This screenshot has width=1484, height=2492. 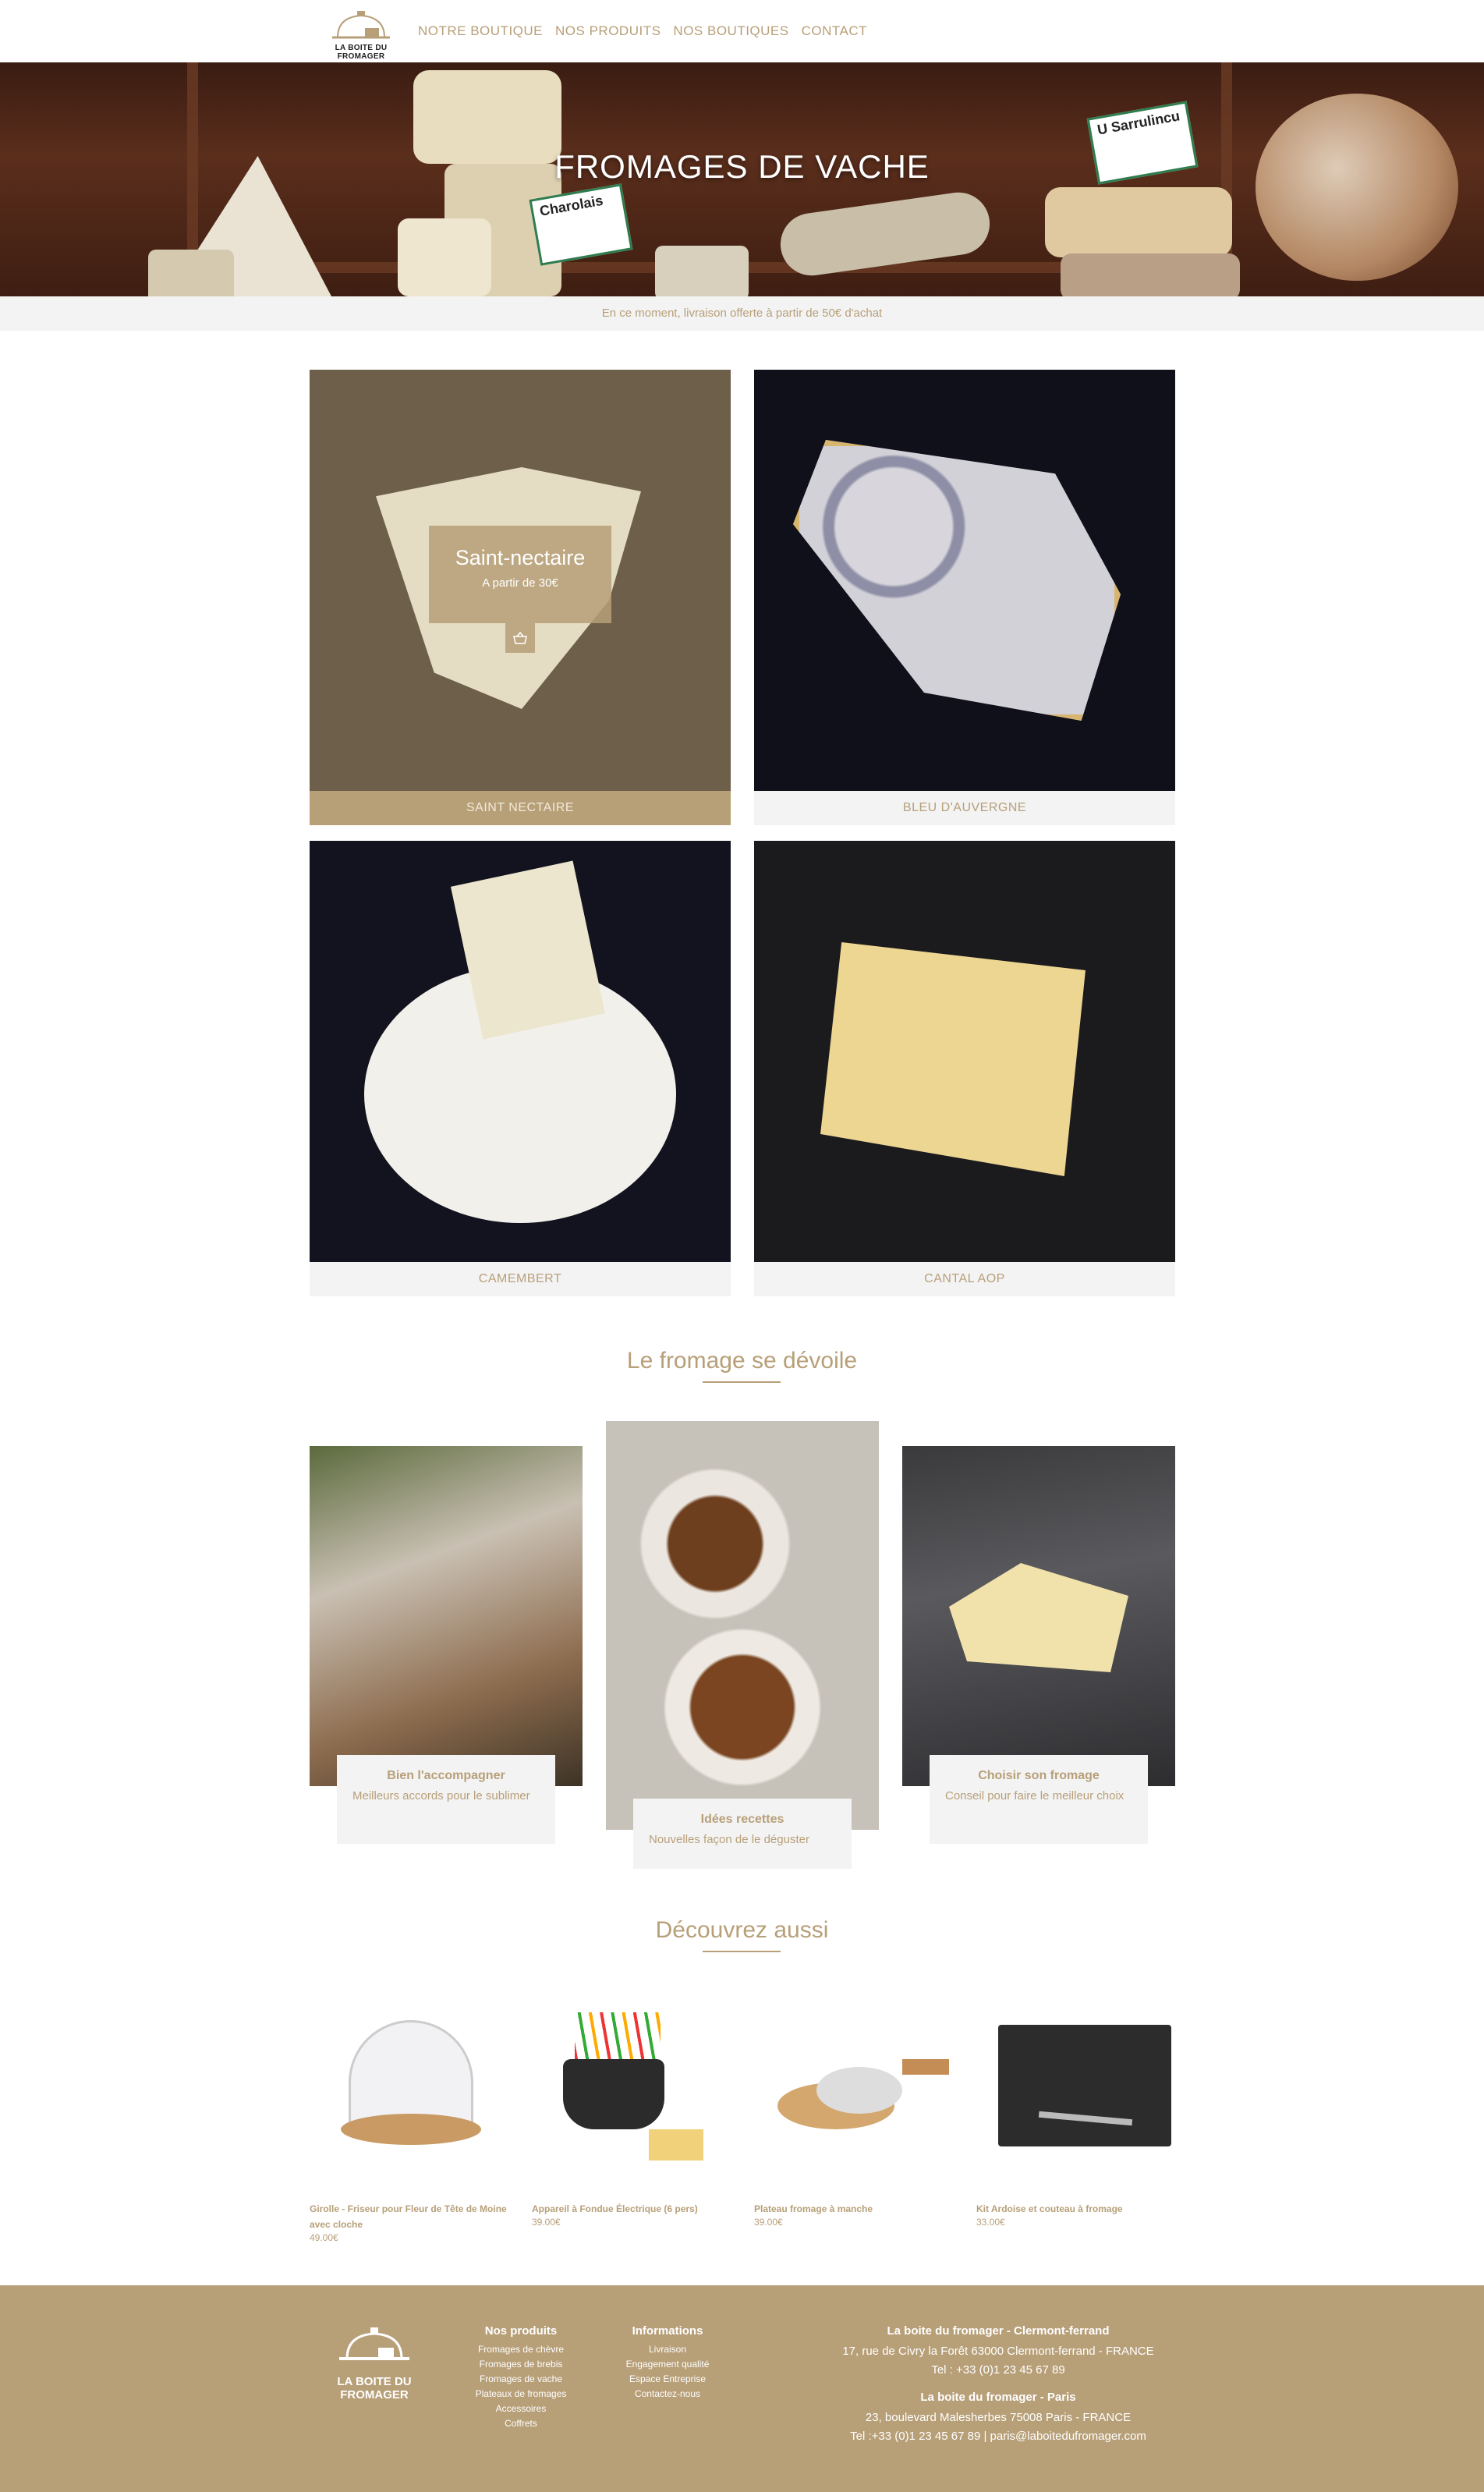 I want to click on cheese-right, so click(x=1138, y=222).